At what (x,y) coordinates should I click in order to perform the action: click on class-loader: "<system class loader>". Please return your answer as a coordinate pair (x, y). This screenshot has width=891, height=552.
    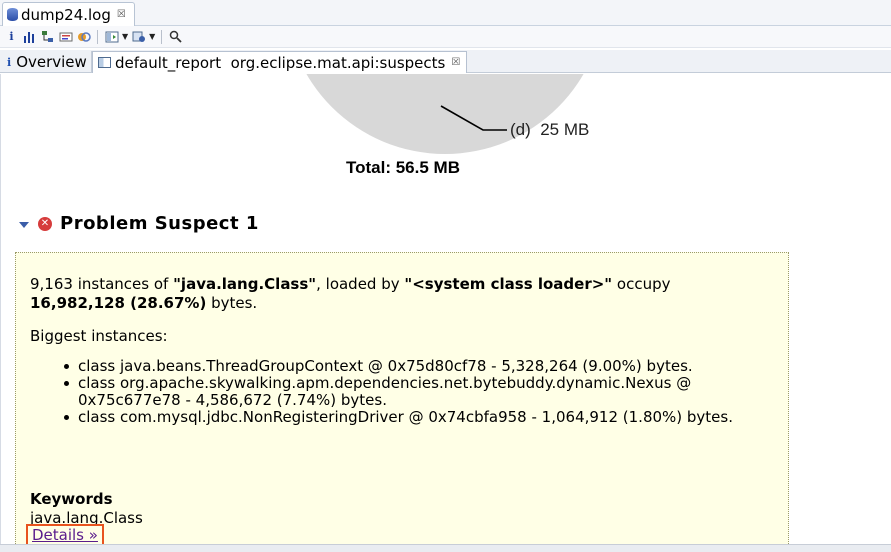
    Looking at the image, I should click on (508, 284).